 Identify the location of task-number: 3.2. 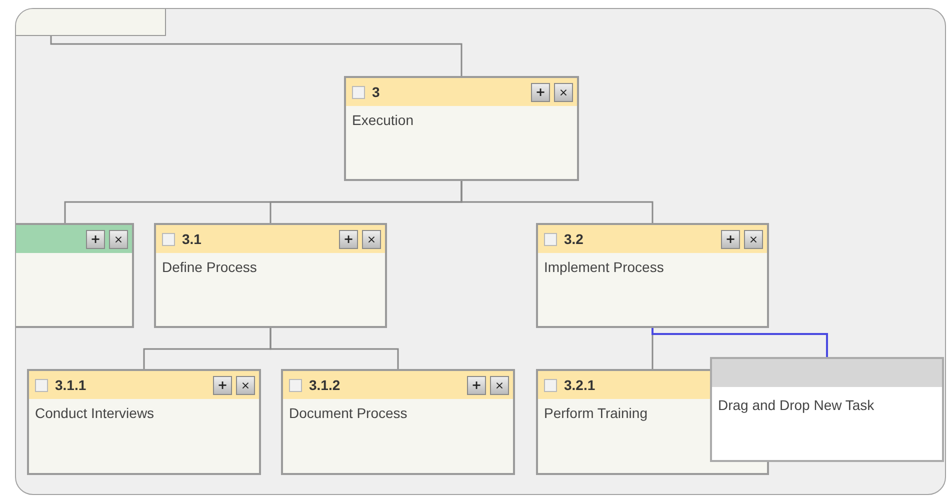
(574, 239).